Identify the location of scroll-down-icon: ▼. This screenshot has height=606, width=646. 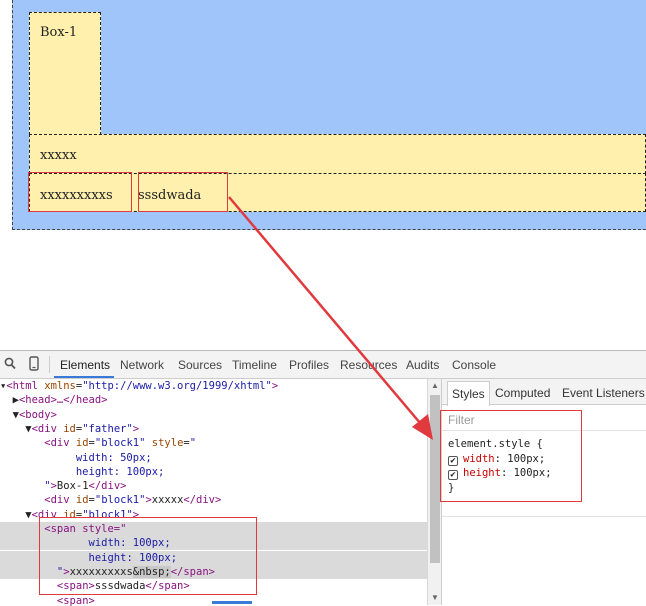
(435, 597).